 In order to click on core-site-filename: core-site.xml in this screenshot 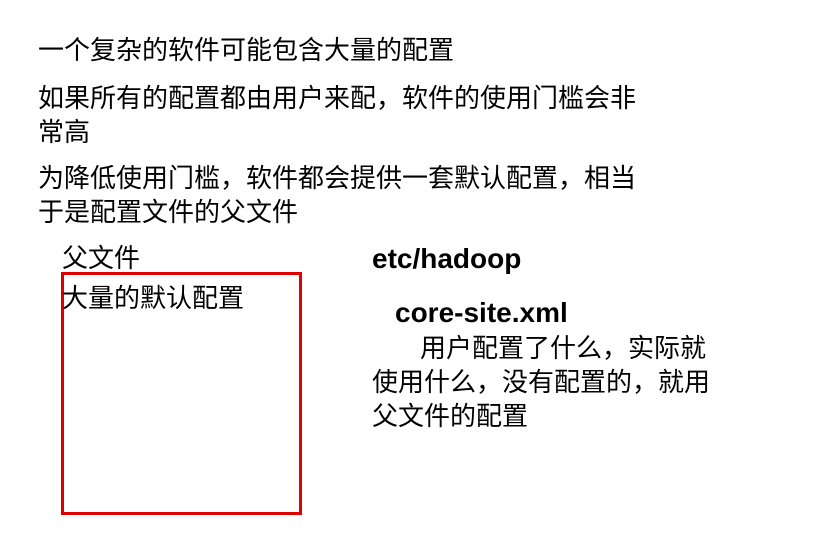, I will do `click(481, 312)`.